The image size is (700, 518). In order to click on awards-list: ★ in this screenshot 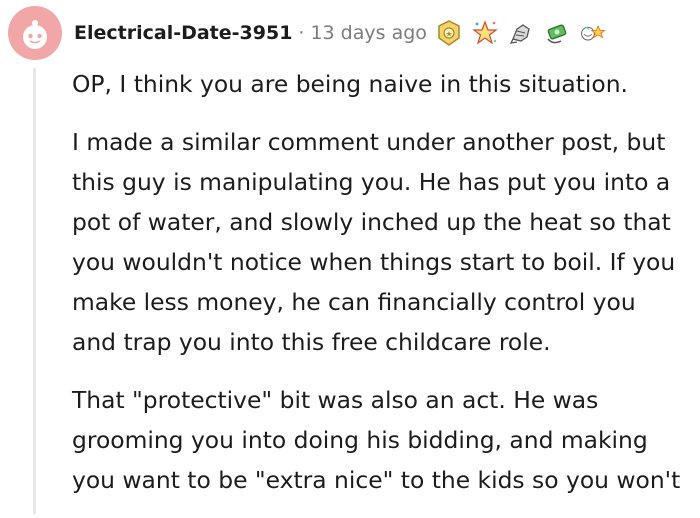, I will do `click(521, 33)`.